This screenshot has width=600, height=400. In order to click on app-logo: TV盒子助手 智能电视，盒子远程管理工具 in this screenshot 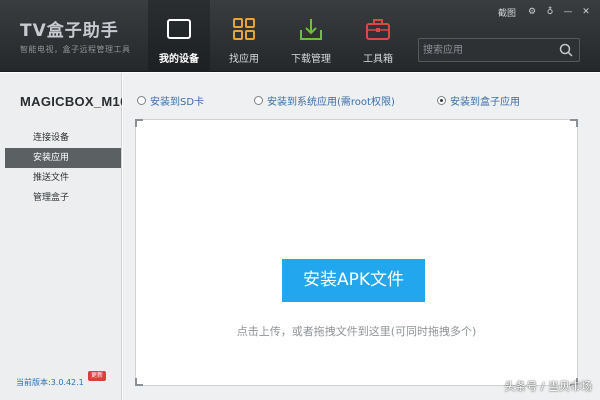, I will do `click(75, 35)`.